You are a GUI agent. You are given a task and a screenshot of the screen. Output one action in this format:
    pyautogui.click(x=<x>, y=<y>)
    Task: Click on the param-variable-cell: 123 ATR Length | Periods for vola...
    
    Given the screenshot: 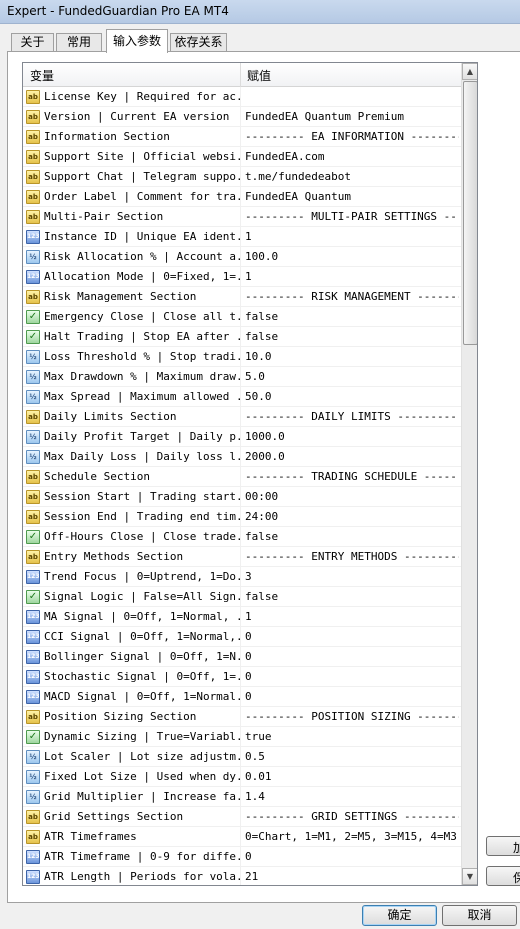 What is the action you would take?
    pyautogui.click(x=132, y=876)
    